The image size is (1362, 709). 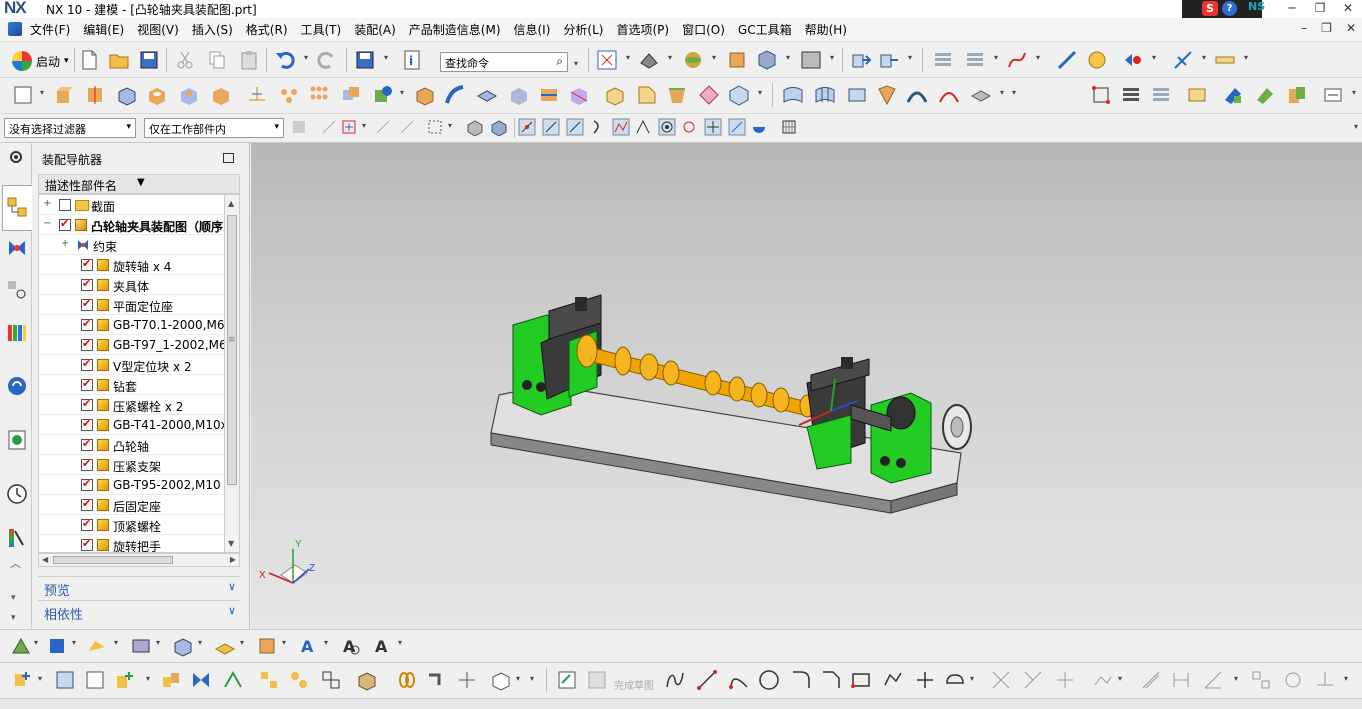 I want to click on undo-icon, so click(x=285, y=60).